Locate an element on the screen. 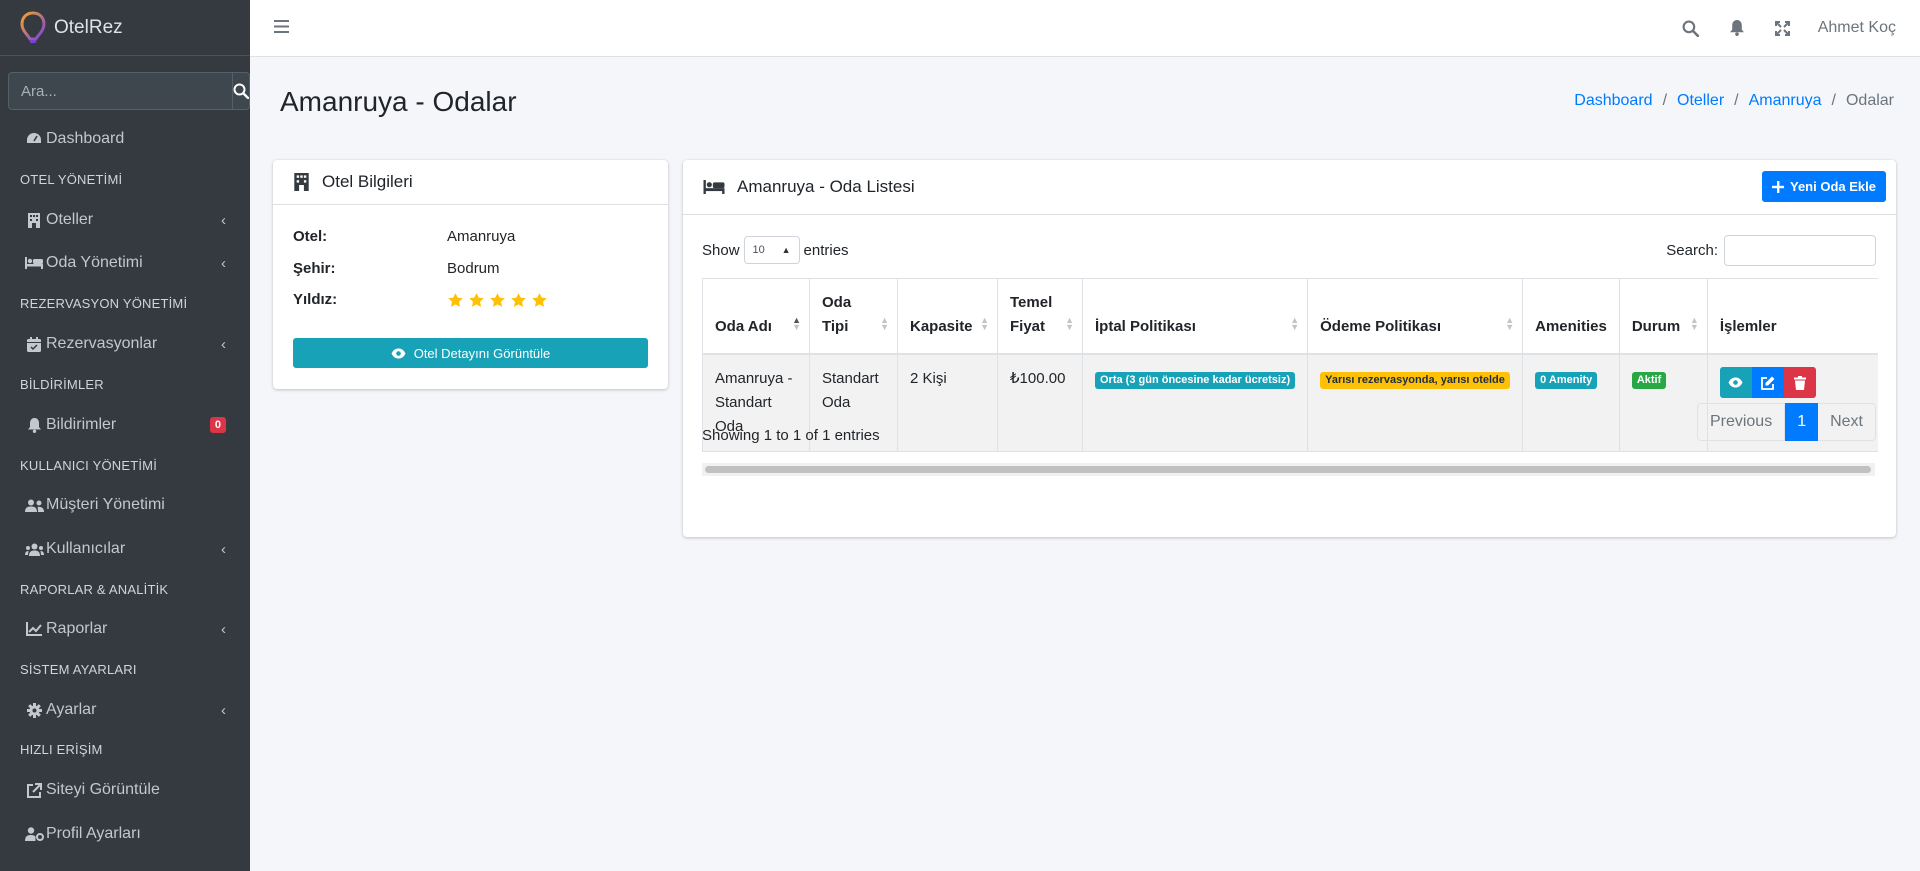 Image resolution: width=1920 pixels, height=871 pixels. breadcrumb: Dashboard / Oteller / Amanruya / Odalar is located at coordinates (1734, 101).